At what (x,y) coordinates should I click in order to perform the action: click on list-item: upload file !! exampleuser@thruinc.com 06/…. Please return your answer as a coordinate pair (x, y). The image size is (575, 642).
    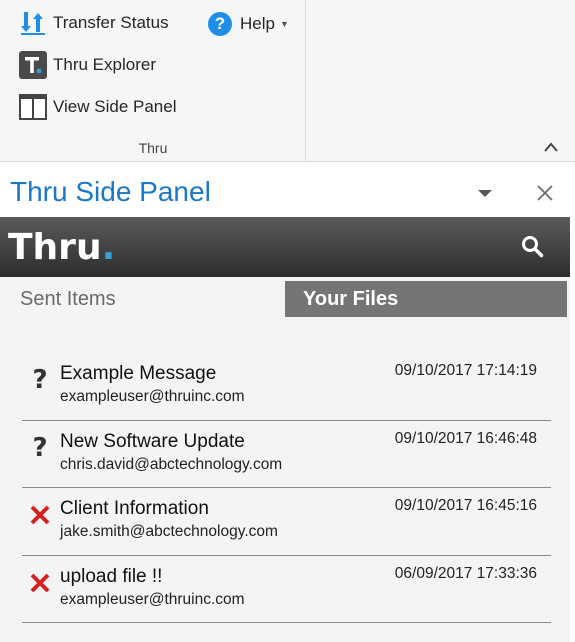
    Looking at the image, I should click on (286, 589).